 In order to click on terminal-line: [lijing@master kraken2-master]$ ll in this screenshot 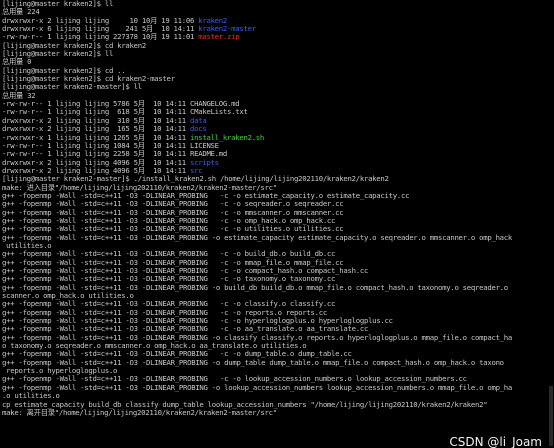, I will do `click(278, 87)`.